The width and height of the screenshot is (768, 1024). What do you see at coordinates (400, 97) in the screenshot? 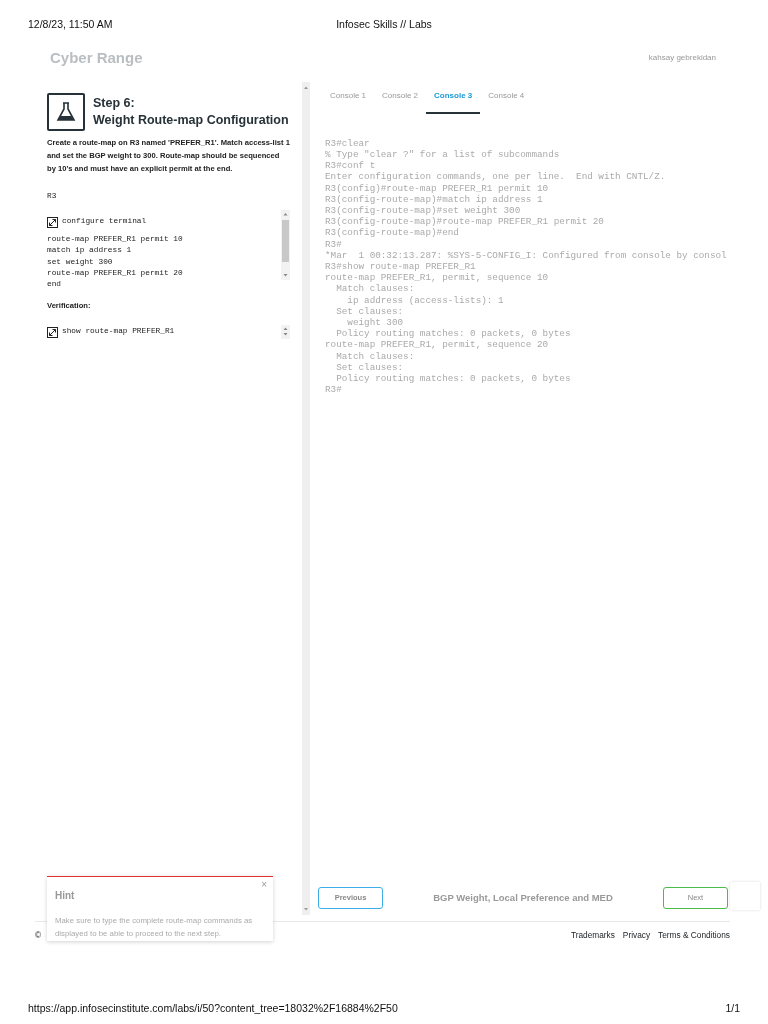
I see `console-tab: Console 2` at bounding box center [400, 97].